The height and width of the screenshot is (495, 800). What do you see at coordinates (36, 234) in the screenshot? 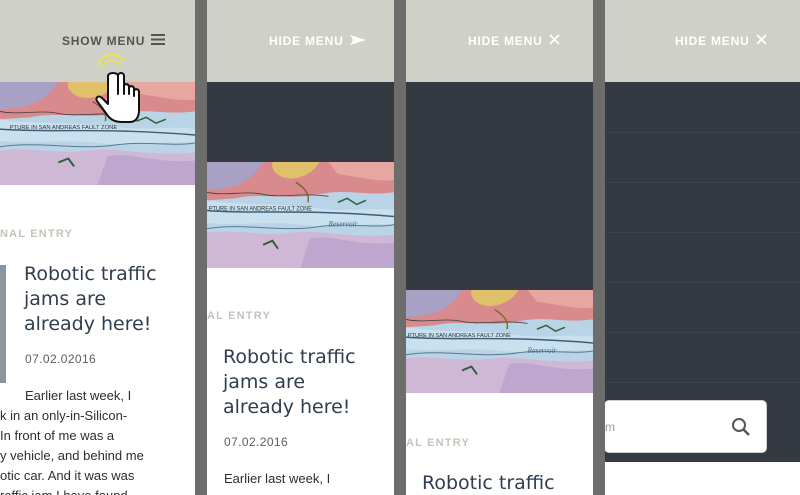
I see `post-category: NAL ENTRY` at bounding box center [36, 234].